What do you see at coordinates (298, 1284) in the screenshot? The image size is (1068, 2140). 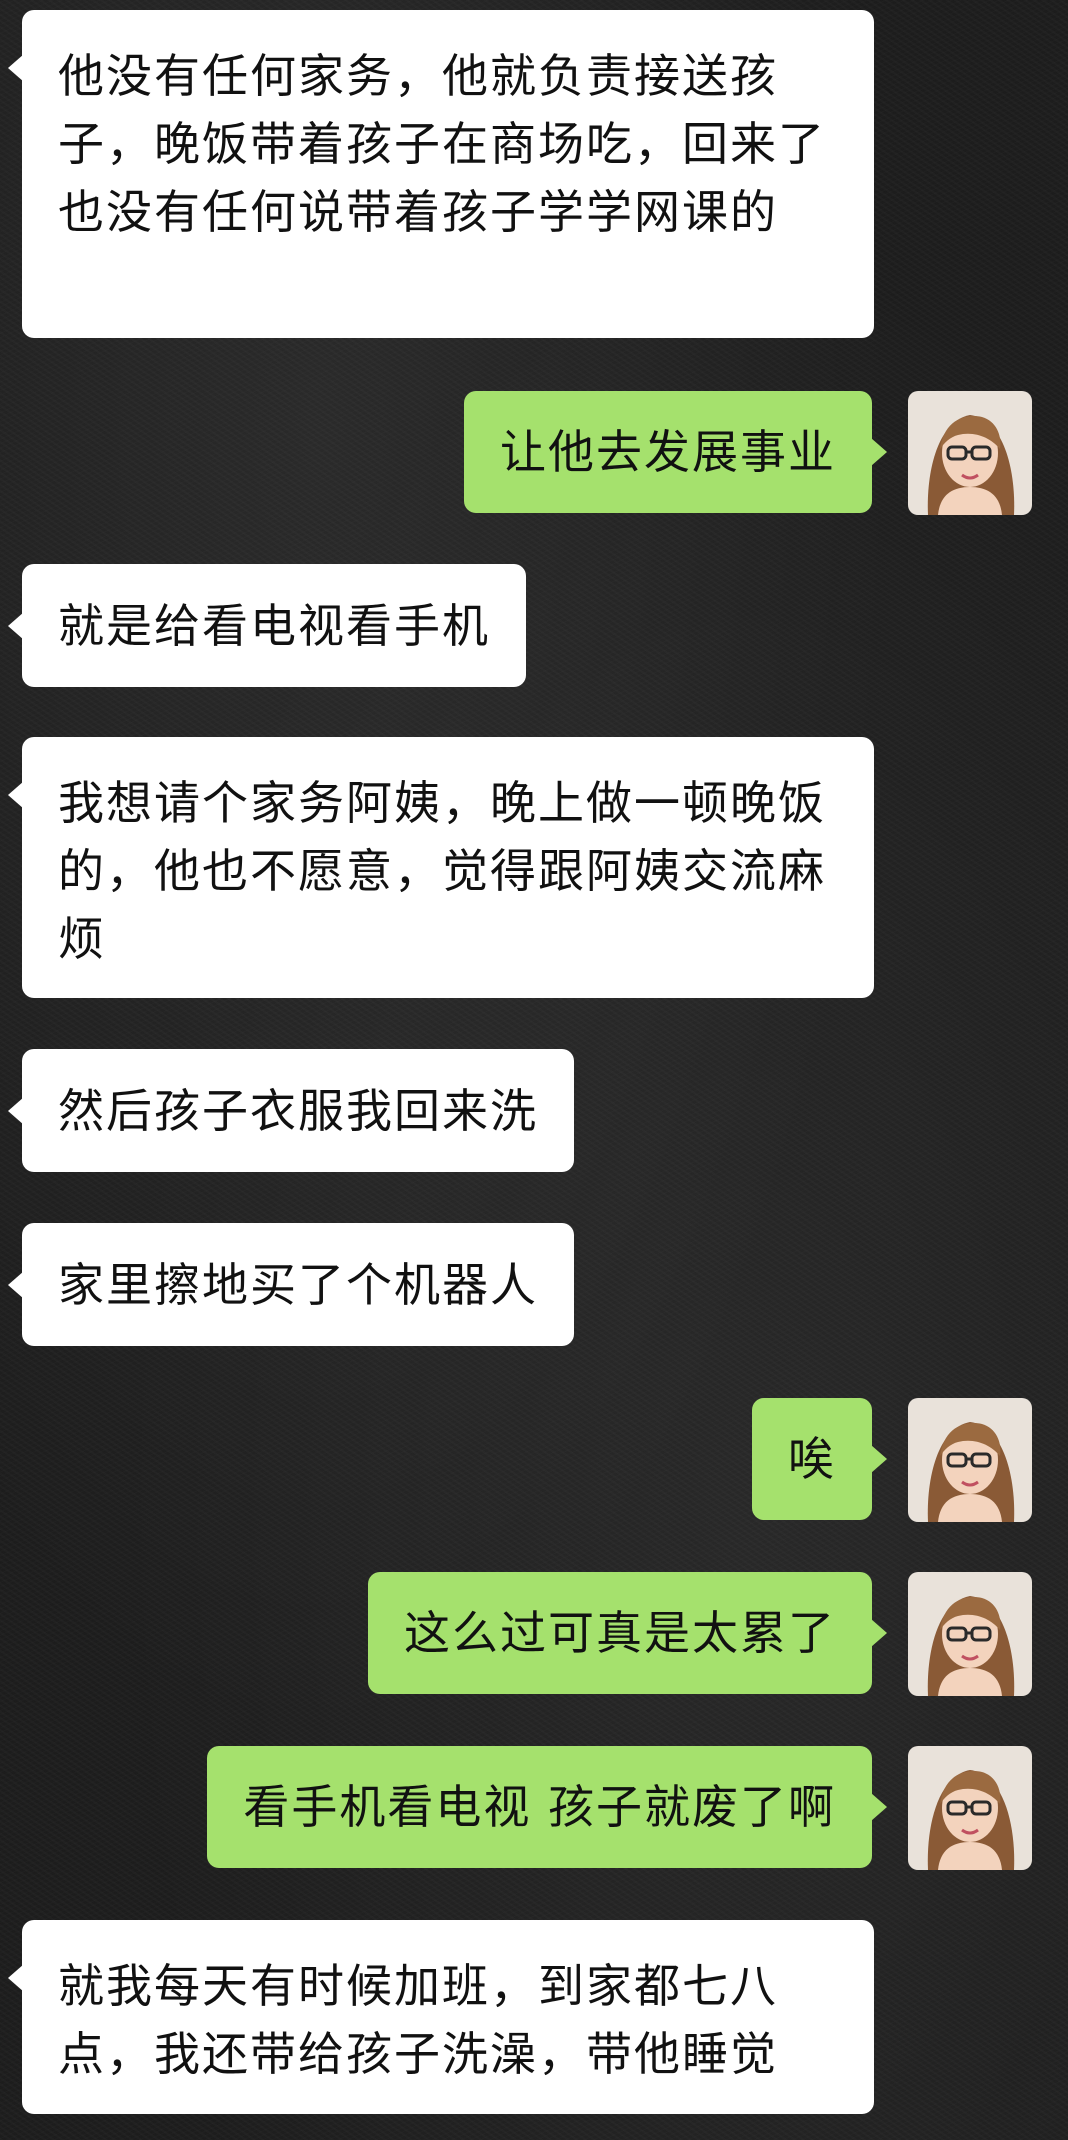 I see `message-text: 家里擦地买了个机器人` at bounding box center [298, 1284].